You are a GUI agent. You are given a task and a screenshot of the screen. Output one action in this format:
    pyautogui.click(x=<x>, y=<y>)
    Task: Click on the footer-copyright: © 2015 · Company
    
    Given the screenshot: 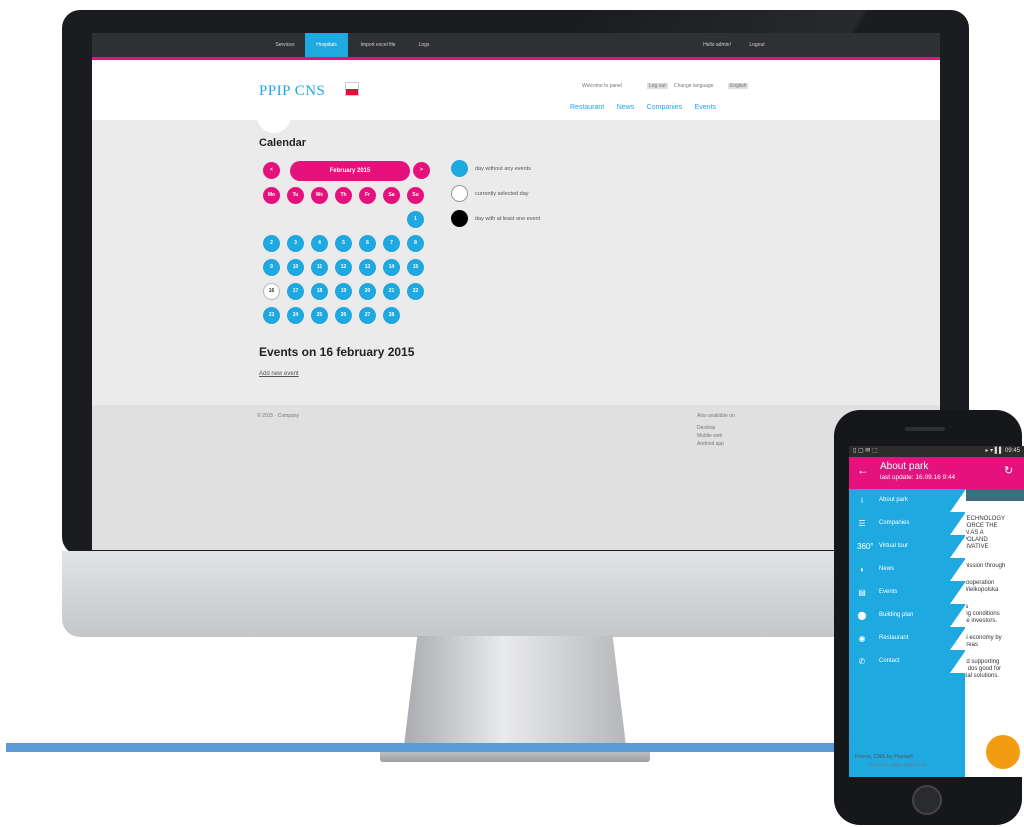 What is the action you would take?
    pyautogui.click(x=278, y=416)
    